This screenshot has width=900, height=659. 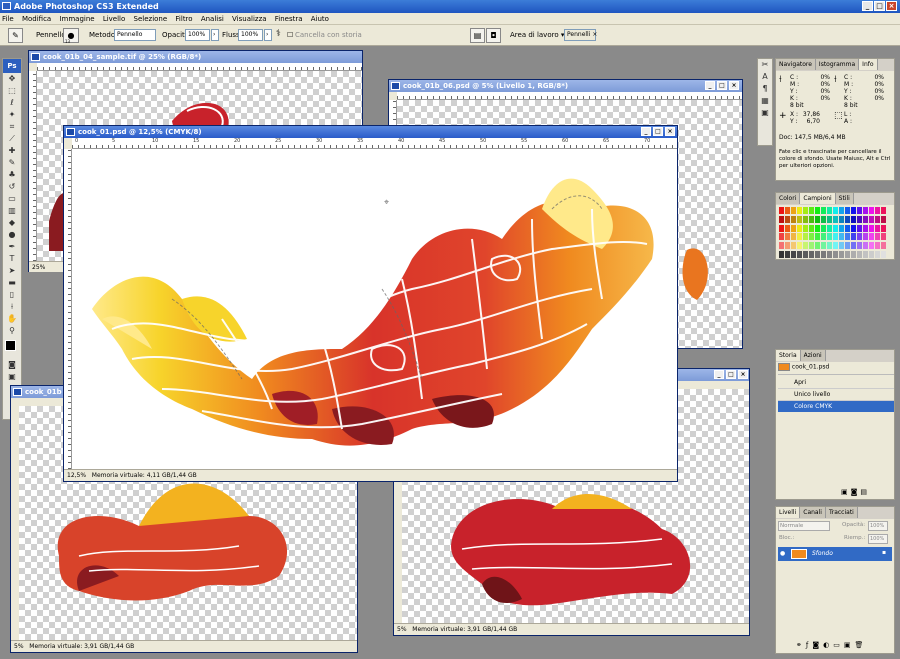 I want to click on blur-tool-icon: ◆, so click(x=12, y=223).